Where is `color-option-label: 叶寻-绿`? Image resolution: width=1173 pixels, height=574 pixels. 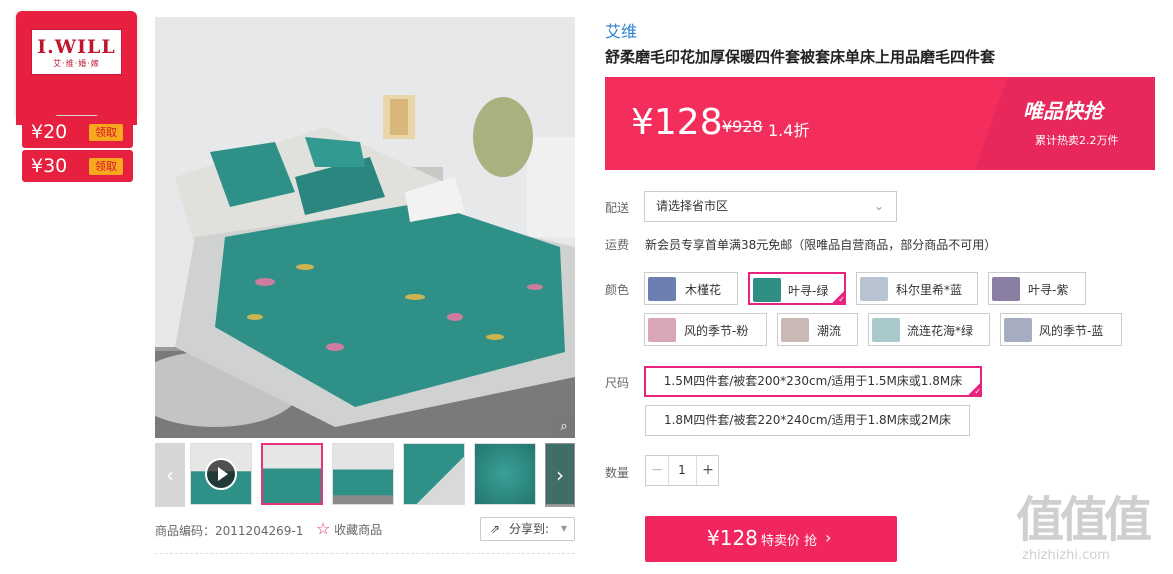
color-option-label: 叶寻-绿 is located at coordinates (808, 291).